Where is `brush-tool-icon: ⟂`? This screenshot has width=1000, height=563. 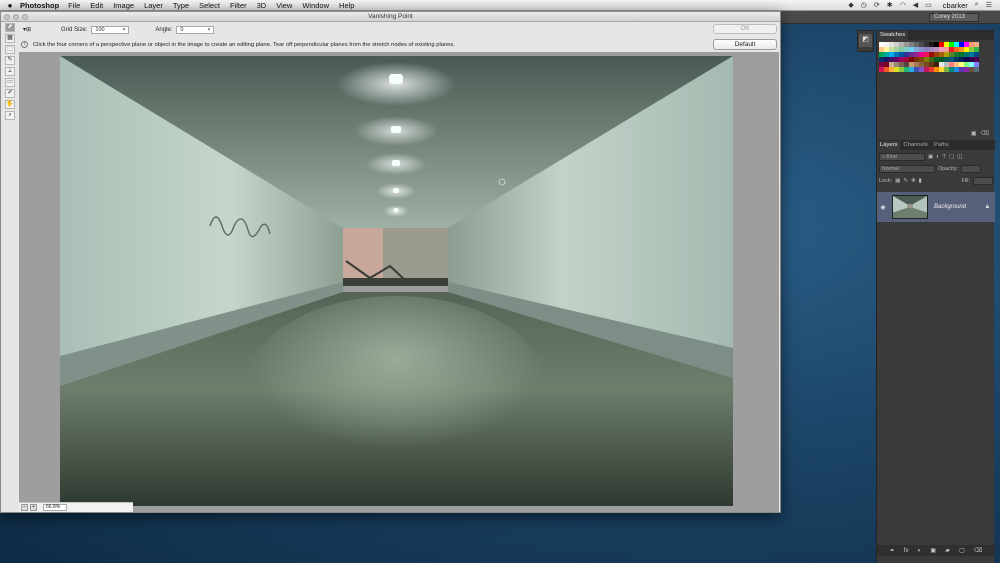 brush-tool-icon: ⟂ is located at coordinates (10, 71).